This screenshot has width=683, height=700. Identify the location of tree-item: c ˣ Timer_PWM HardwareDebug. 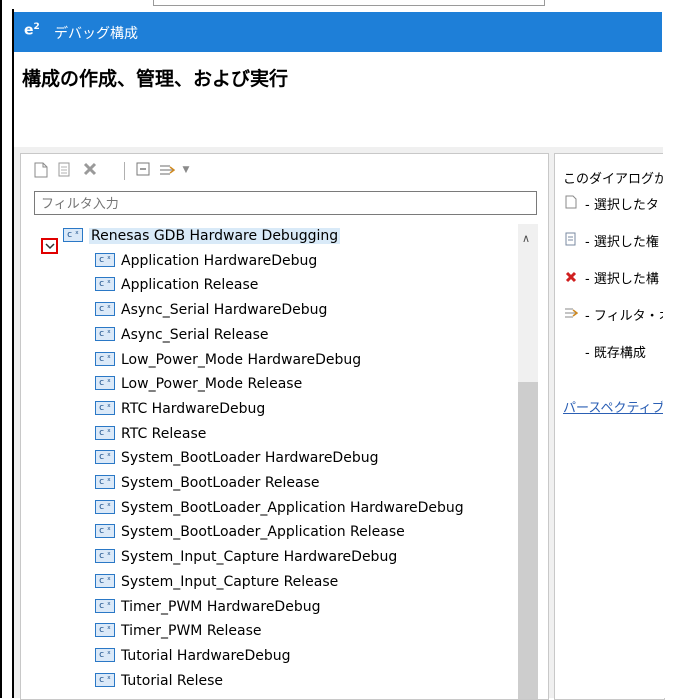
(207, 607).